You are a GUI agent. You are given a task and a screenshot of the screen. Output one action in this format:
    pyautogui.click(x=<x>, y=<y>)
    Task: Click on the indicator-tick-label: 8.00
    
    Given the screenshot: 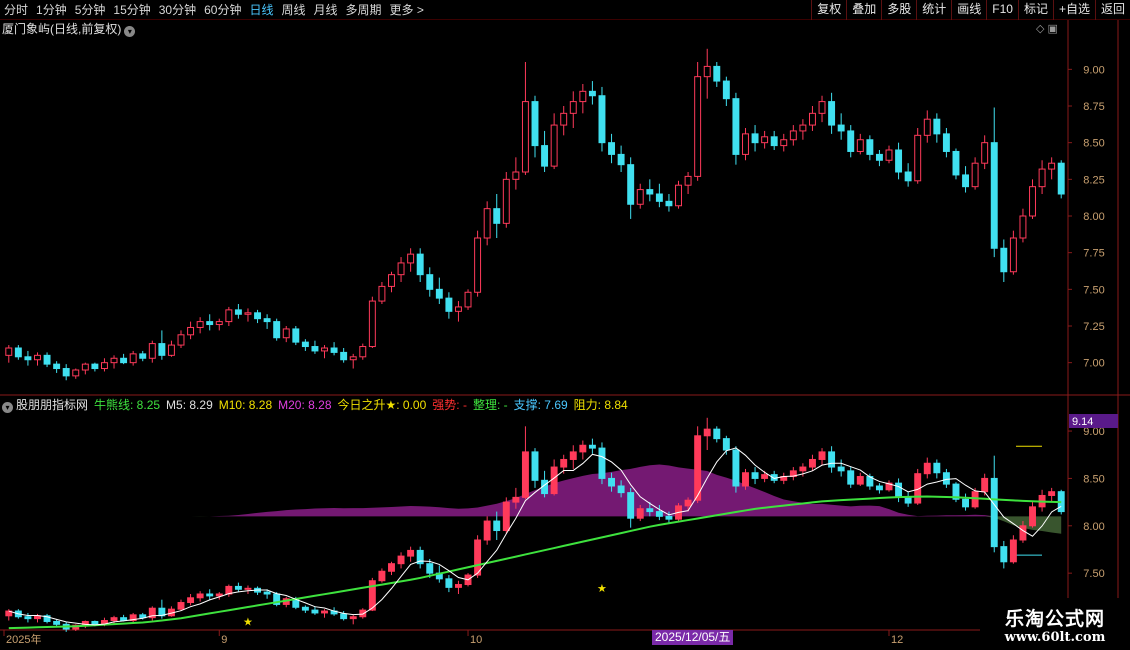 What is the action you would take?
    pyautogui.click(x=1093, y=527)
    